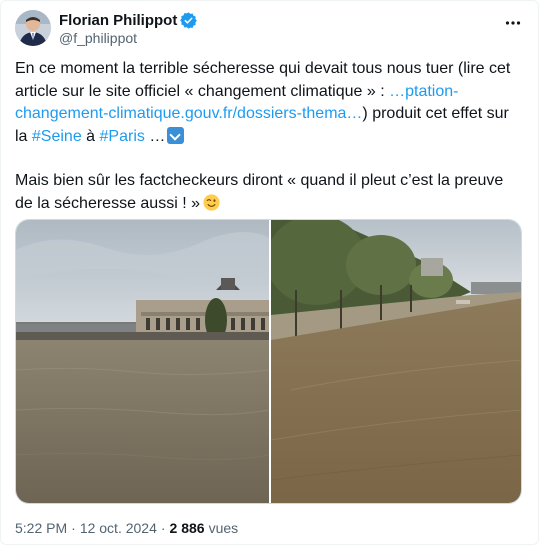 Image resolution: width=539 pixels, height=545 pixels. I want to click on avatar, so click(33, 28).